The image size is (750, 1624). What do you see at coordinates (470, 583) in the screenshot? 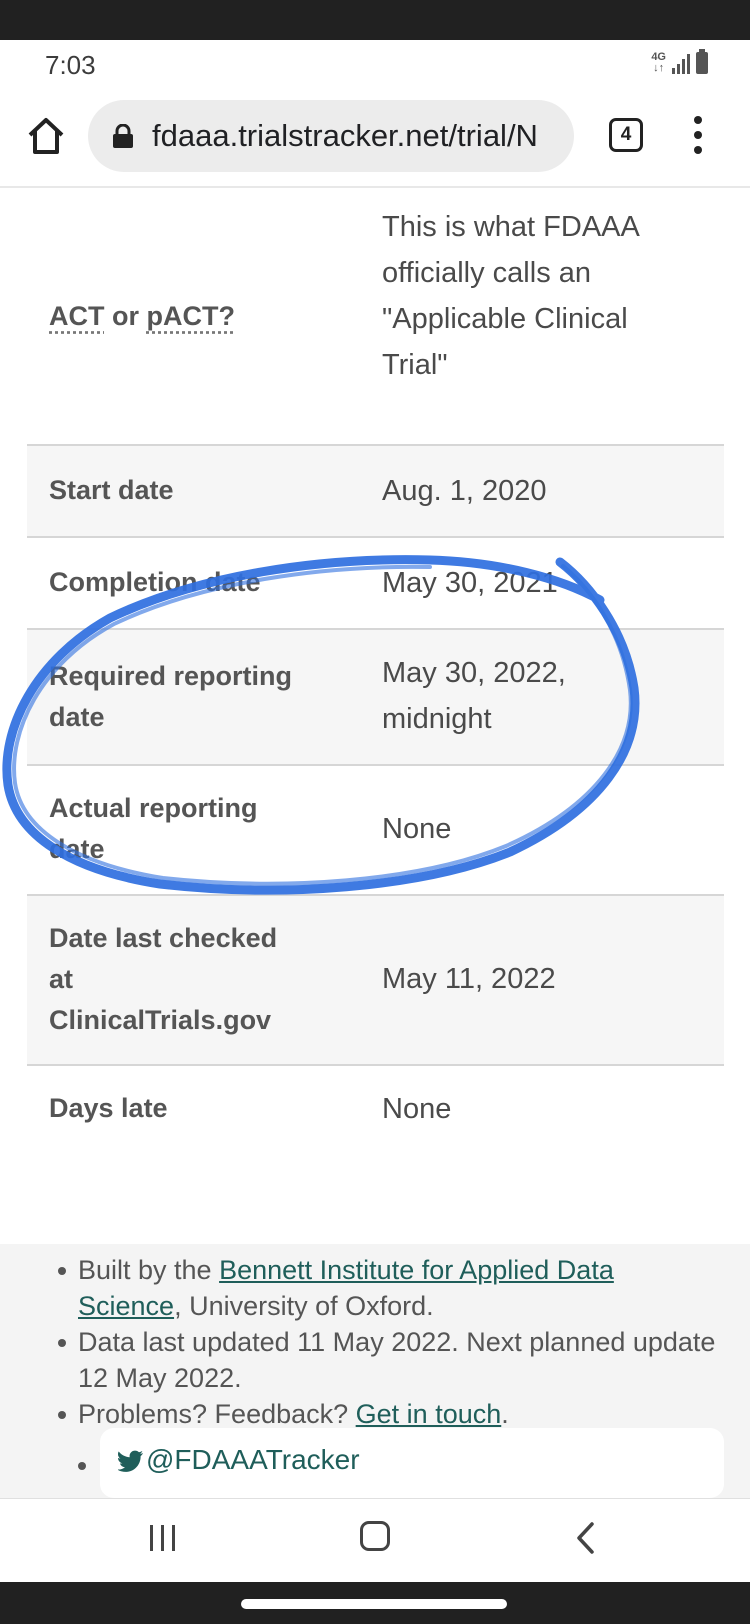
I see `completion-date-value: May 30, 2021` at bounding box center [470, 583].